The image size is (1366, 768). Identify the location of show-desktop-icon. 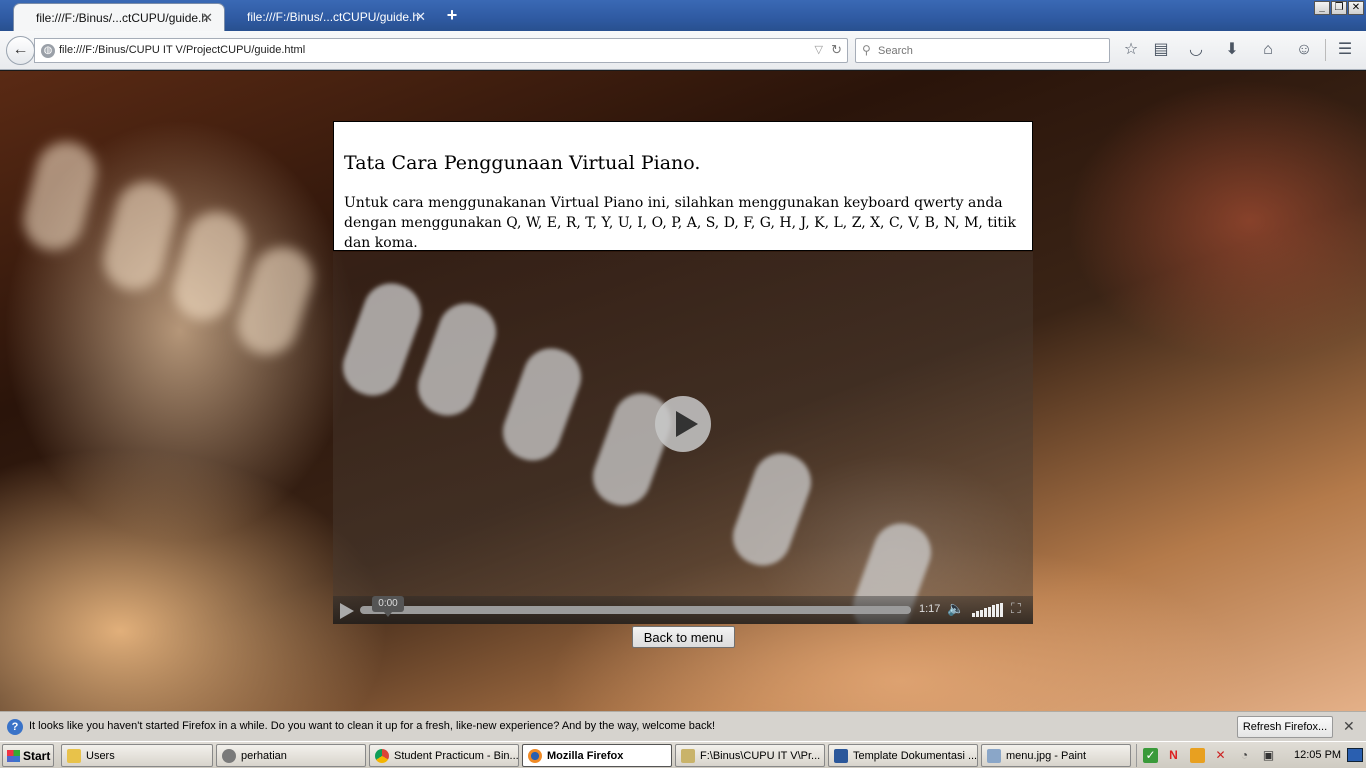
(1355, 755).